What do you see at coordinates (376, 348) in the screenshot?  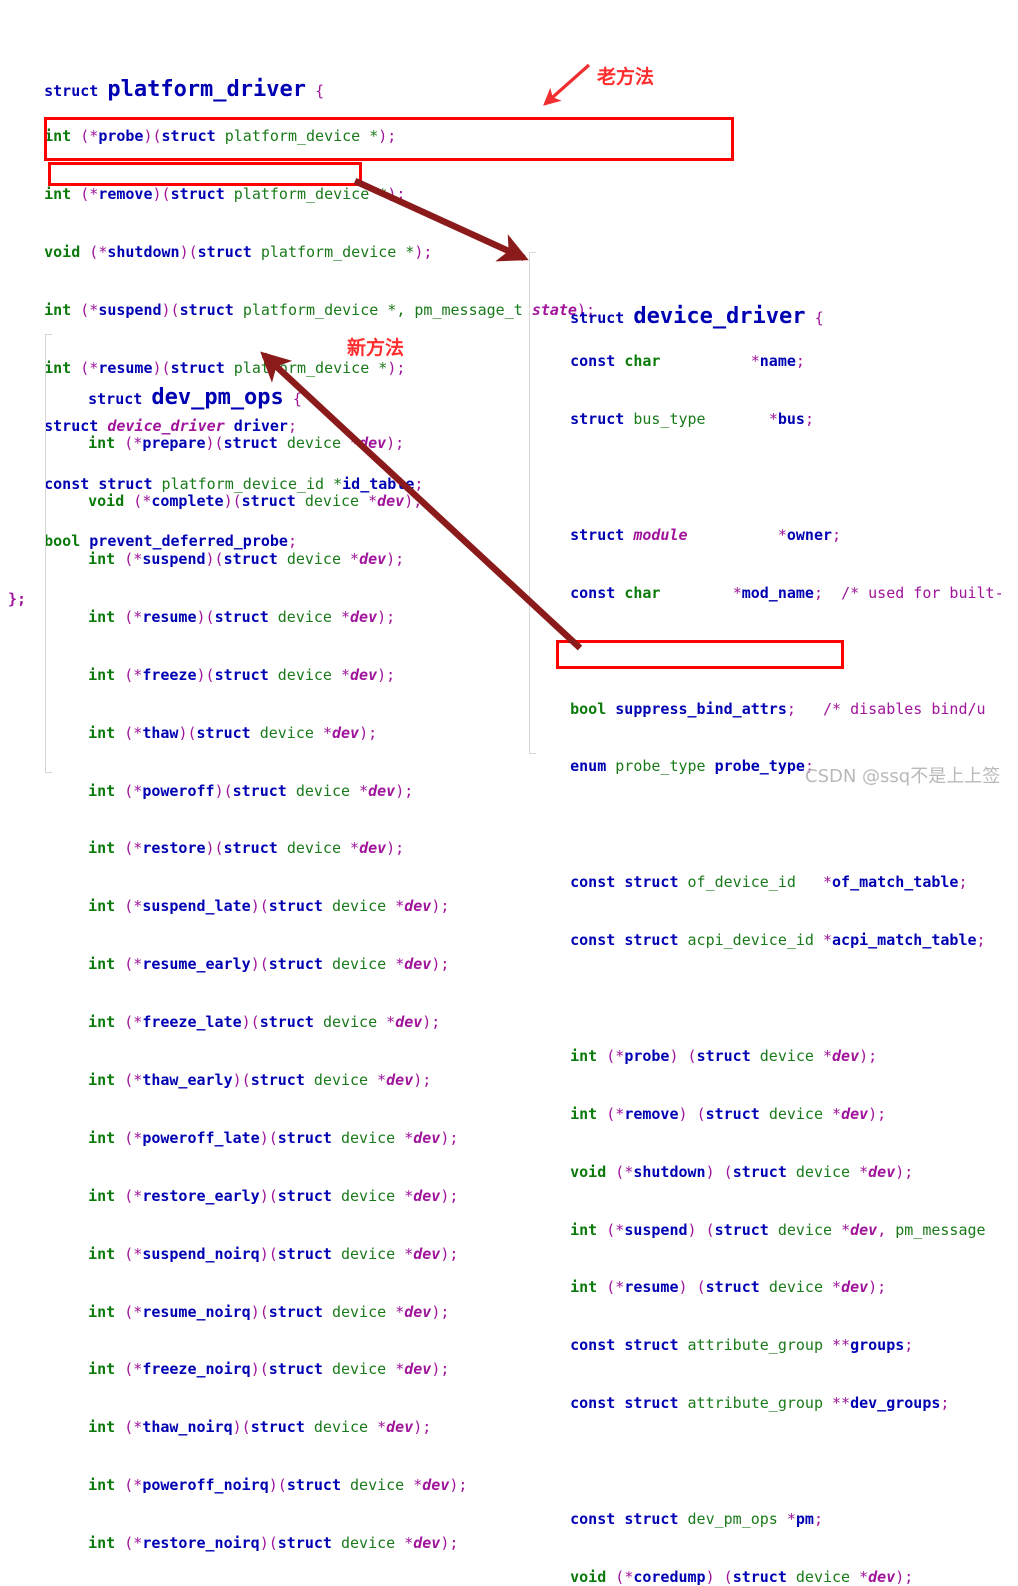 I see `new-method-label: 新方法` at bounding box center [376, 348].